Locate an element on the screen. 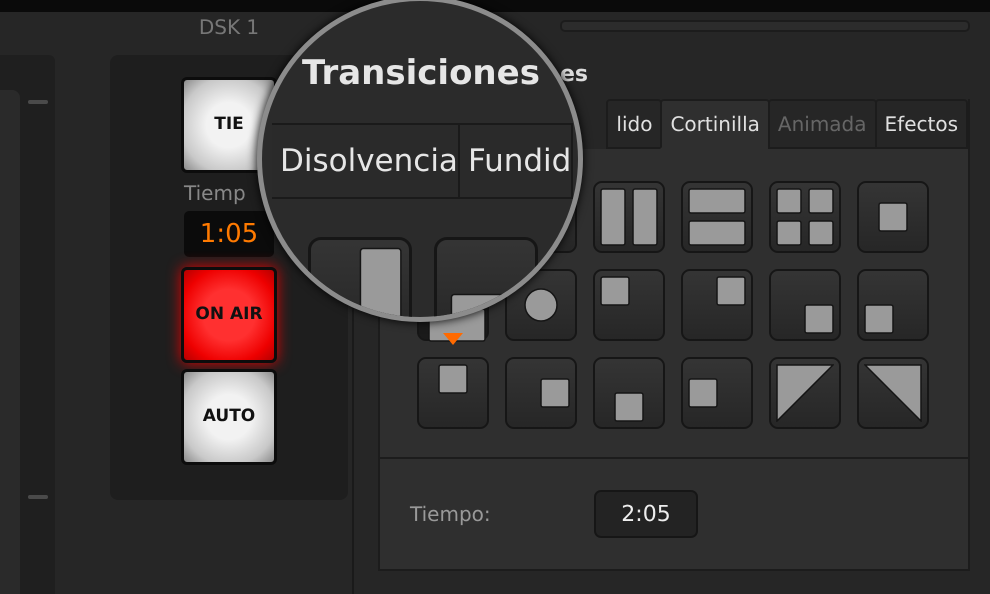 Image resolution: width=990 pixels, height=594 pixels. selected-marker-icon is located at coordinates (453, 339).